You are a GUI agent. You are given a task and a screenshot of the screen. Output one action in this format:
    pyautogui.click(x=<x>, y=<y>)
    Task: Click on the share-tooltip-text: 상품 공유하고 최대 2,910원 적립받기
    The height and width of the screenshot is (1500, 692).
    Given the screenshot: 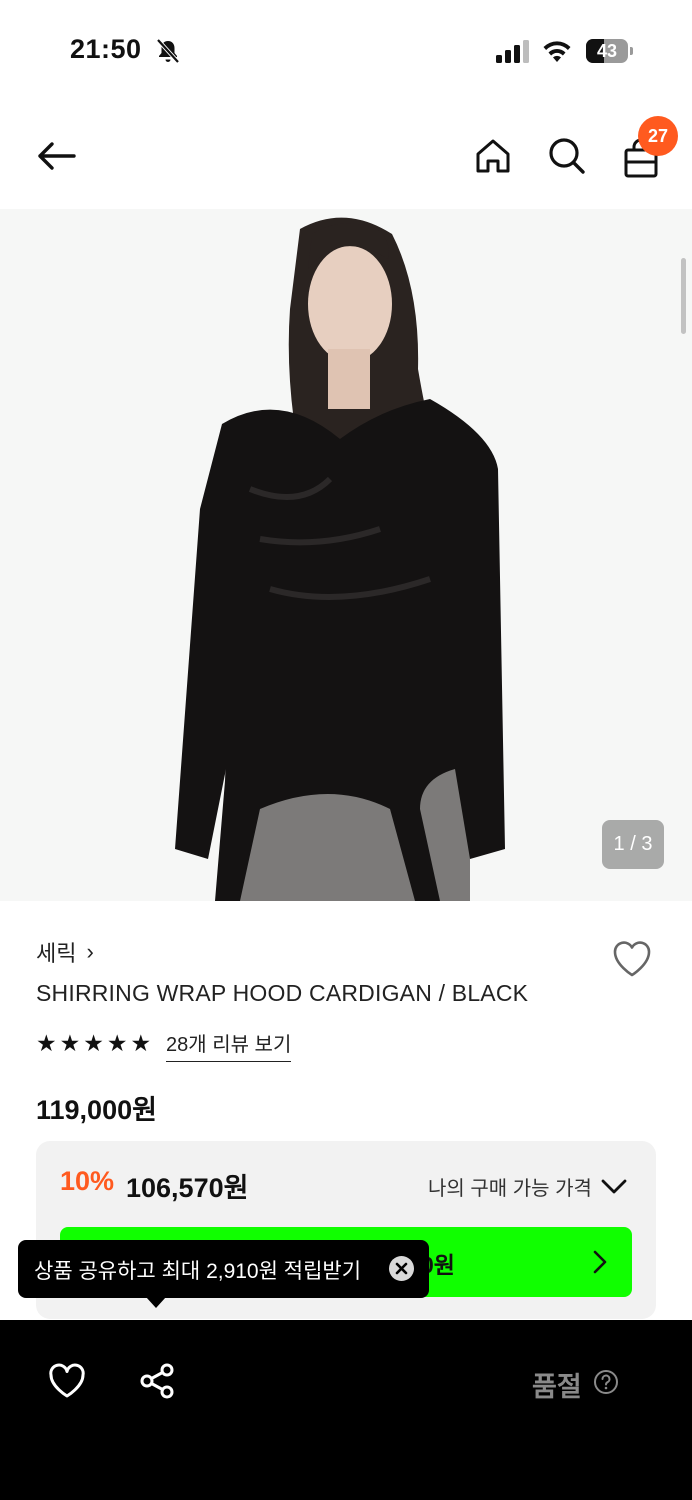 What is the action you would take?
    pyautogui.click(x=198, y=1271)
    